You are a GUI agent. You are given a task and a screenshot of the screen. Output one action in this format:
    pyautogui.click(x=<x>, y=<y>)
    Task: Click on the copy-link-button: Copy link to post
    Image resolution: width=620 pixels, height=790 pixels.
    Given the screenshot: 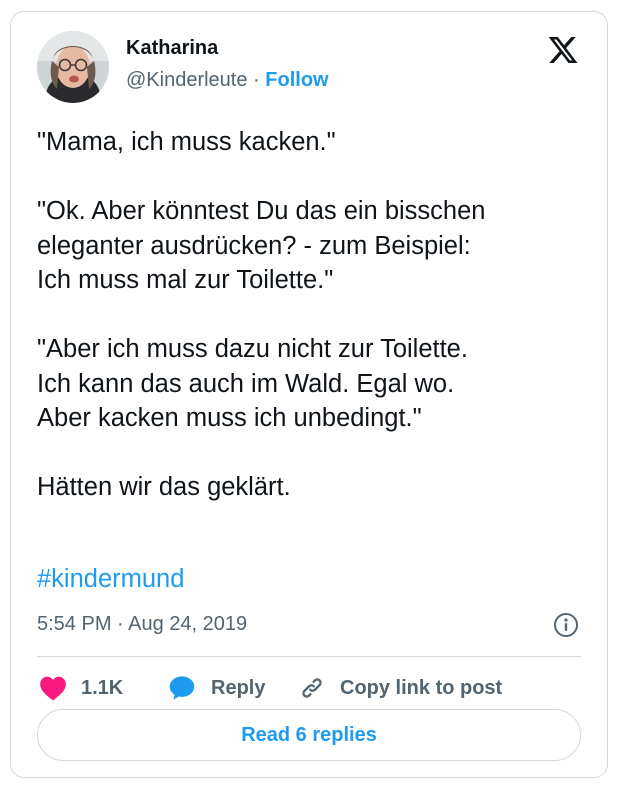 What is the action you would take?
    pyautogui.click(x=400, y=688)
    